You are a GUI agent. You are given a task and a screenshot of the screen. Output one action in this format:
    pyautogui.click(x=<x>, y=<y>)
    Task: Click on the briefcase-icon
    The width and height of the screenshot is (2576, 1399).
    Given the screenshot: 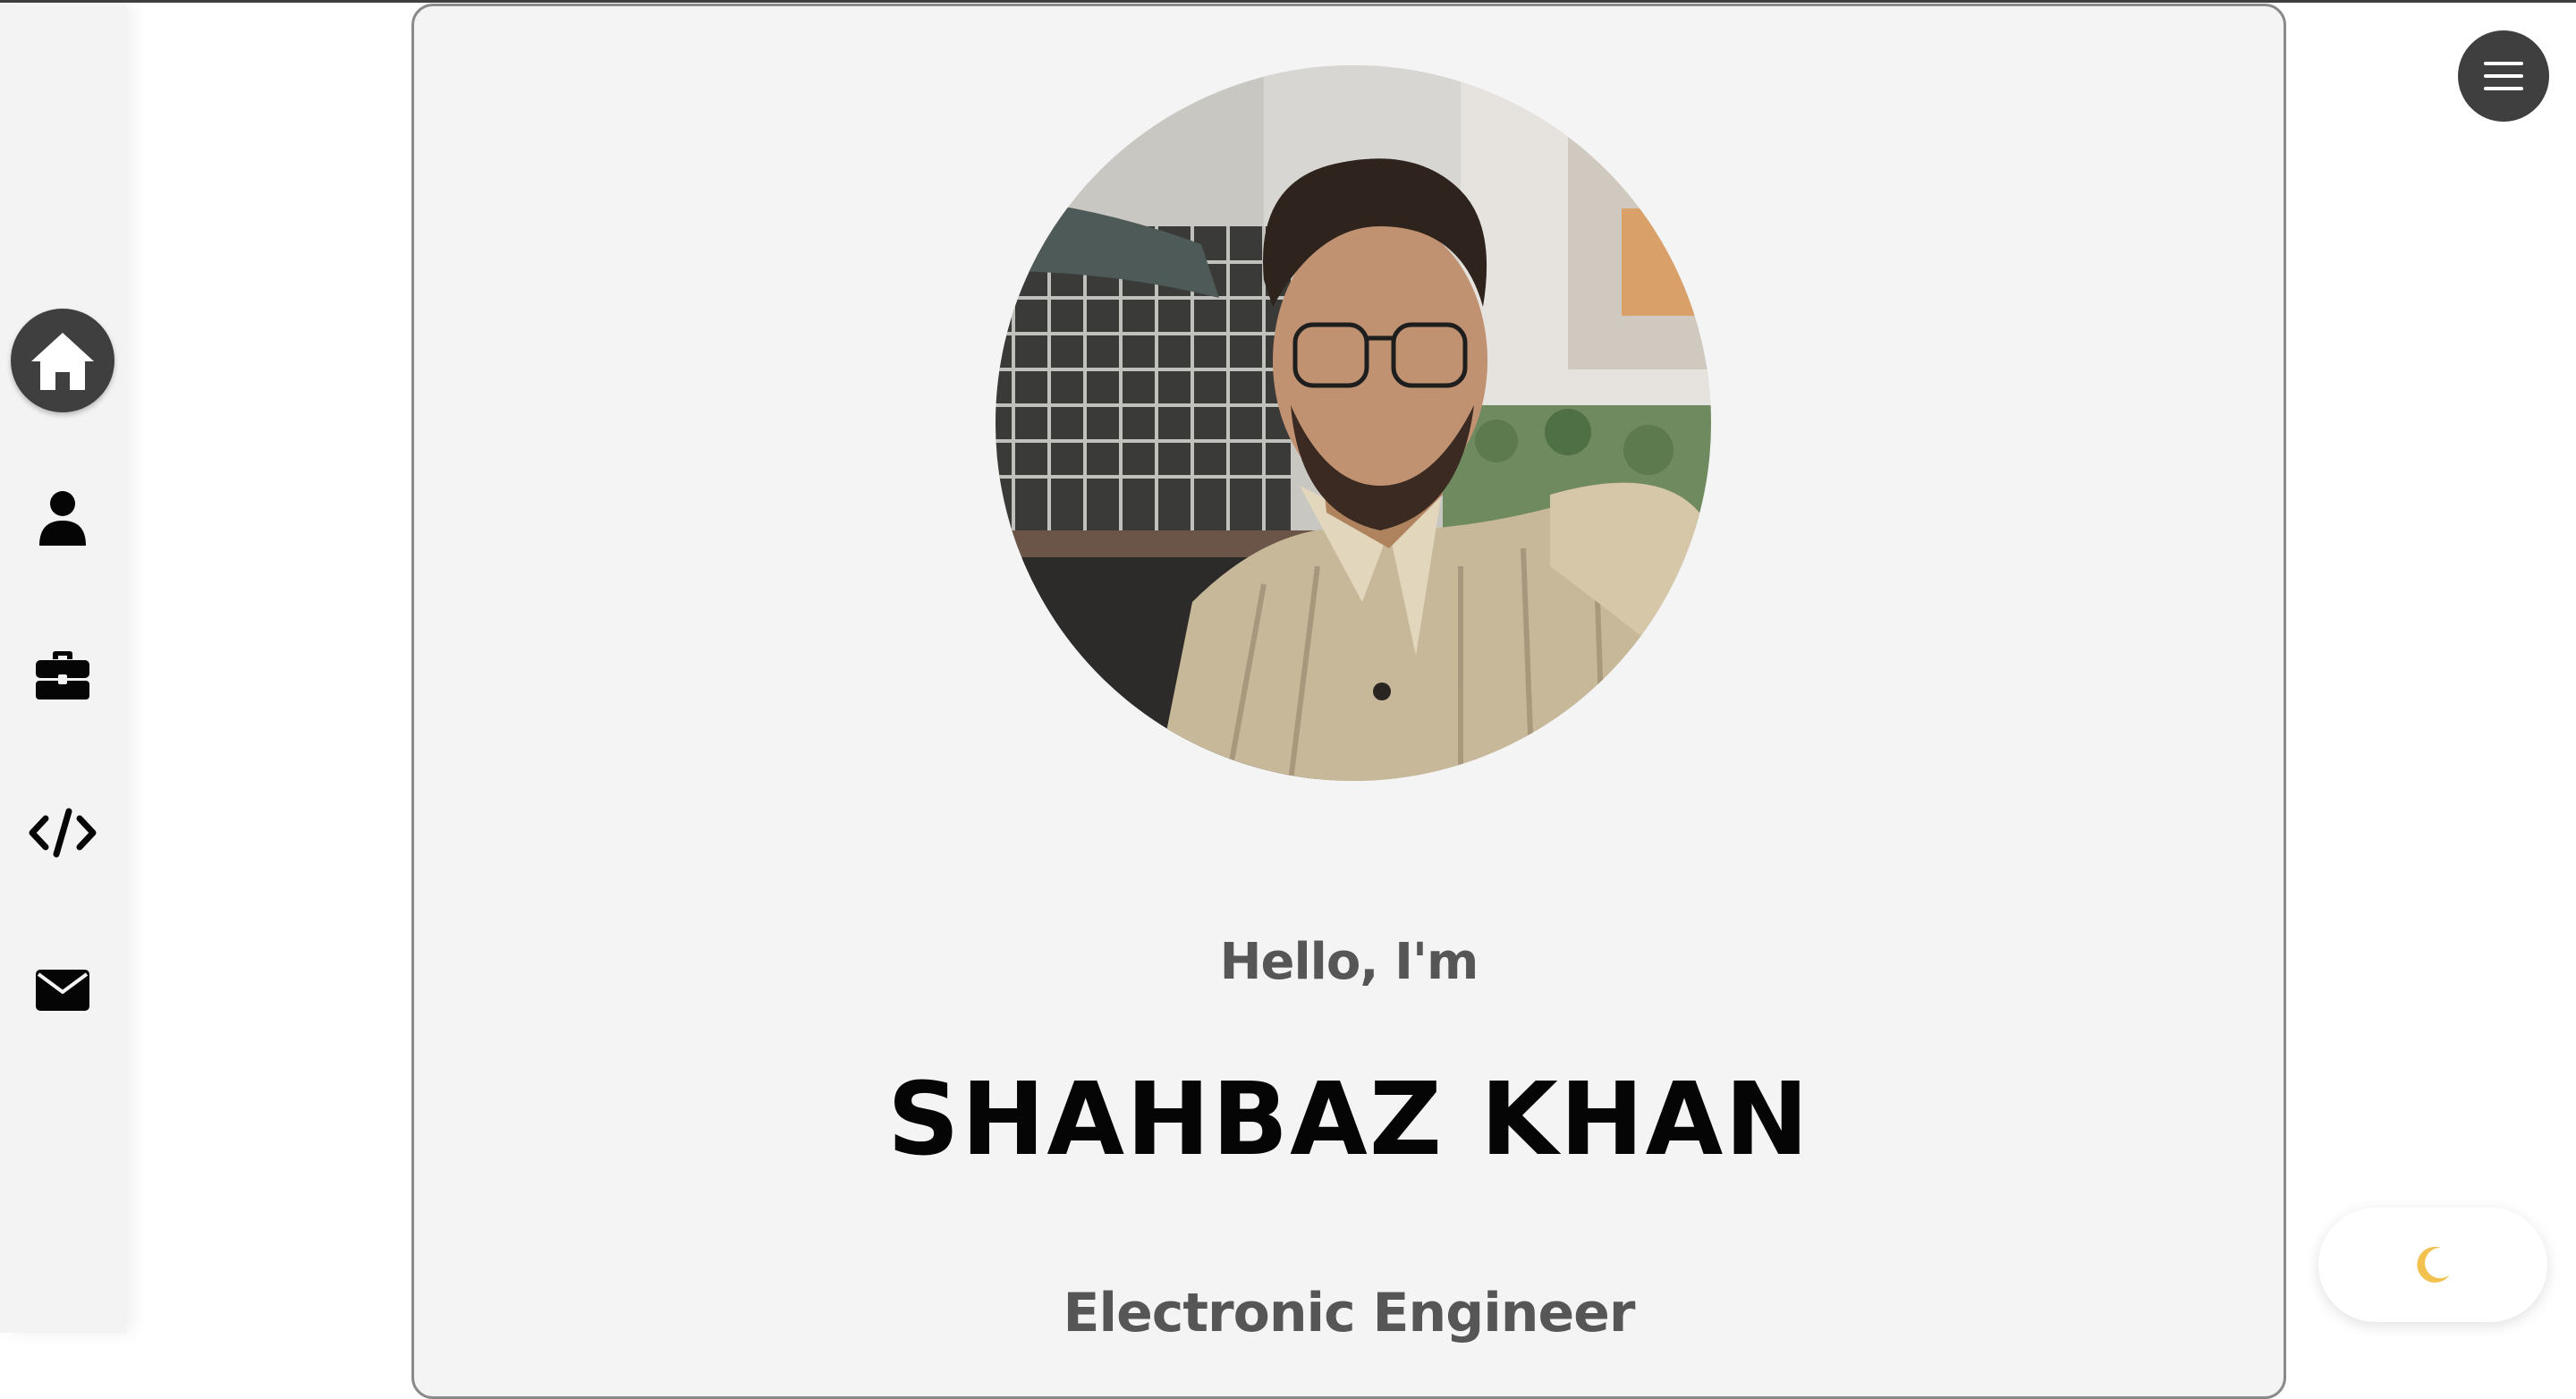 What is the action you would take?
    pyautogui.click(x=62, y=675)
    